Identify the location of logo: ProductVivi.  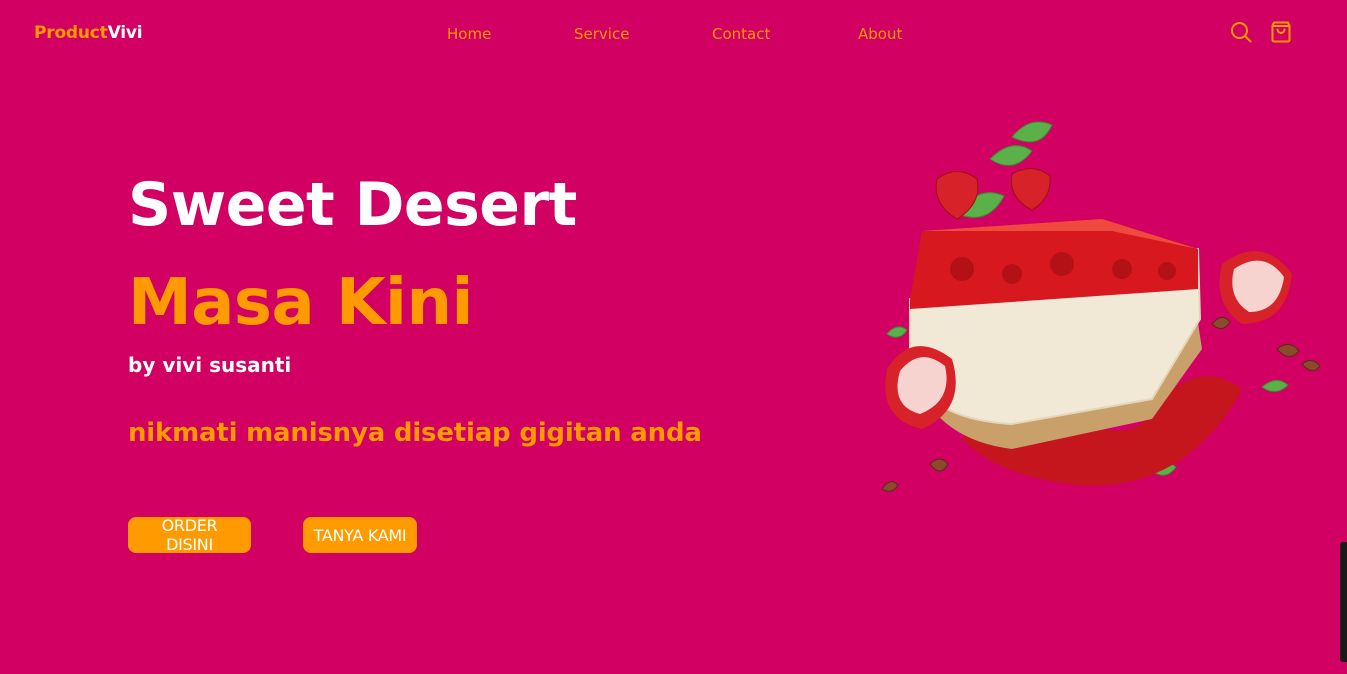
(88, 33).